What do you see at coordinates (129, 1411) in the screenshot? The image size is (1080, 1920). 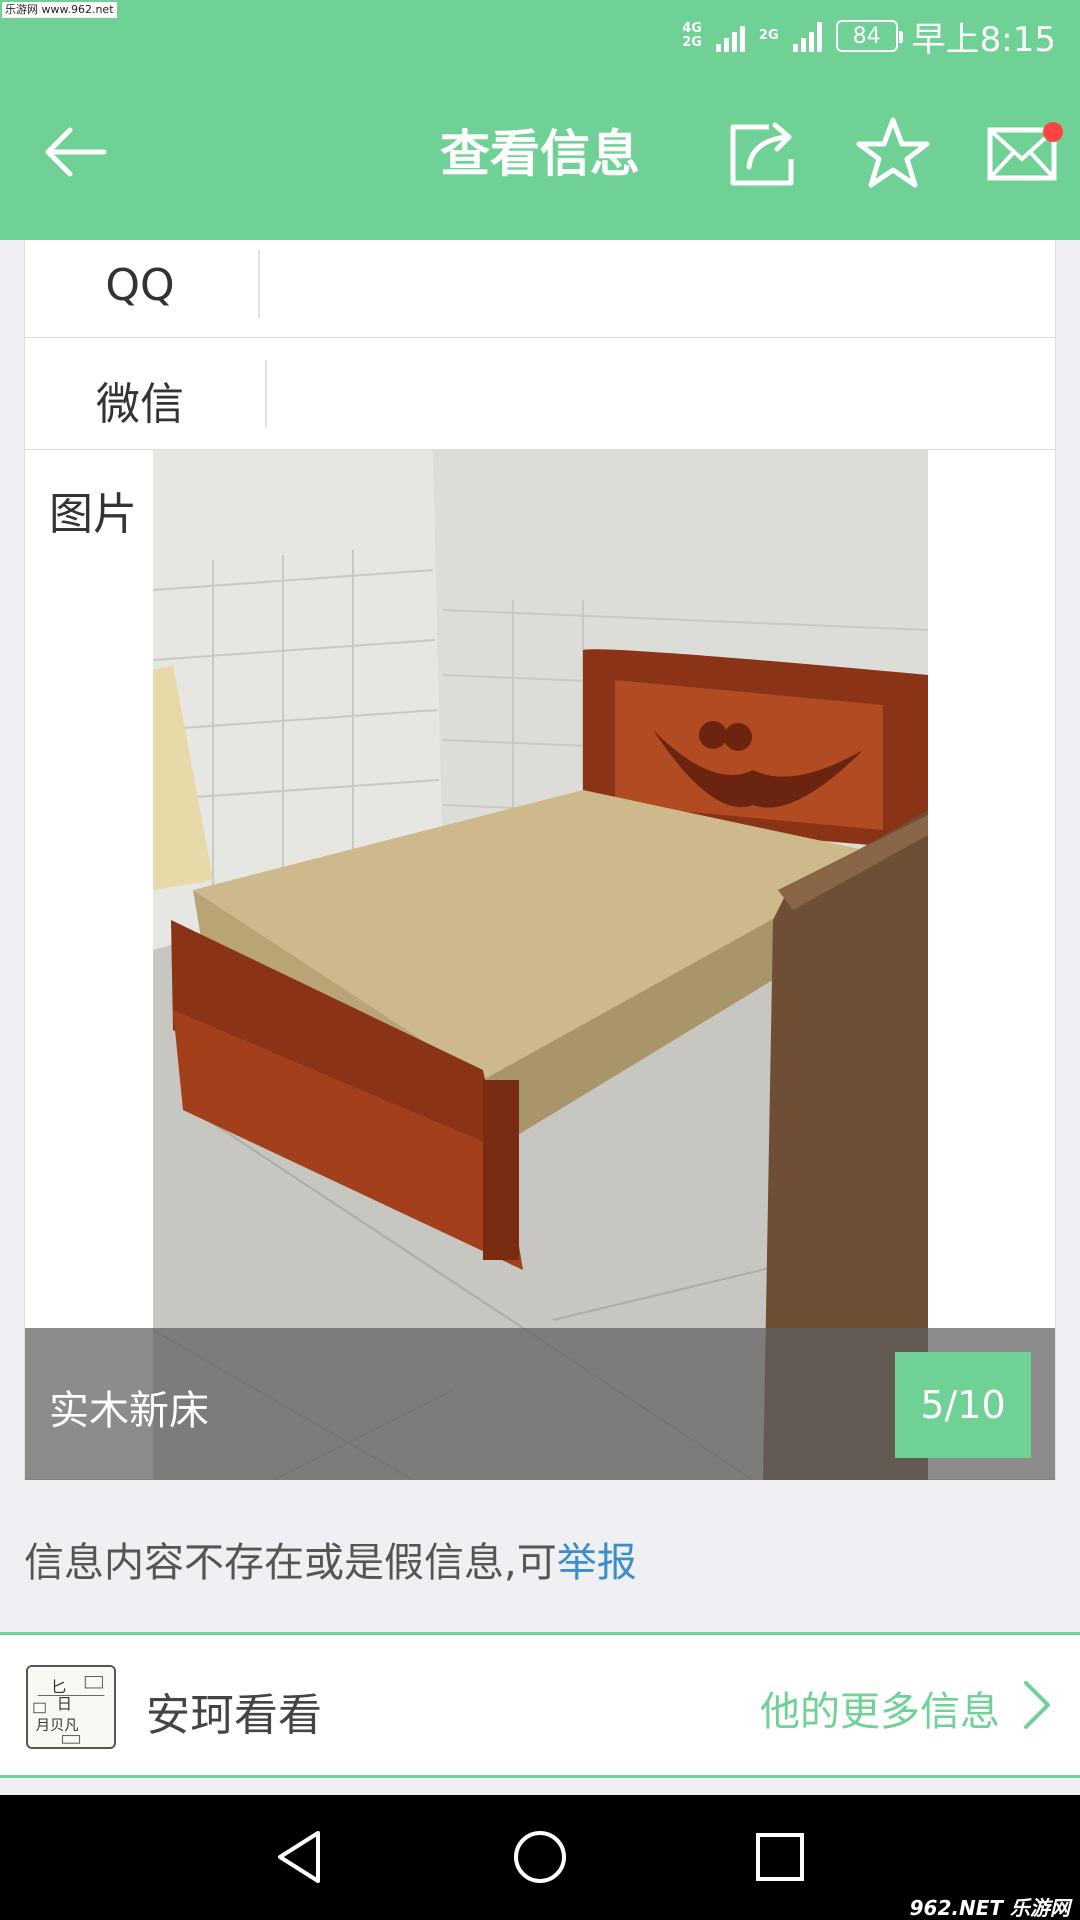 I see `photo-caption: 实木新床` at bounding box center [129, 1411].